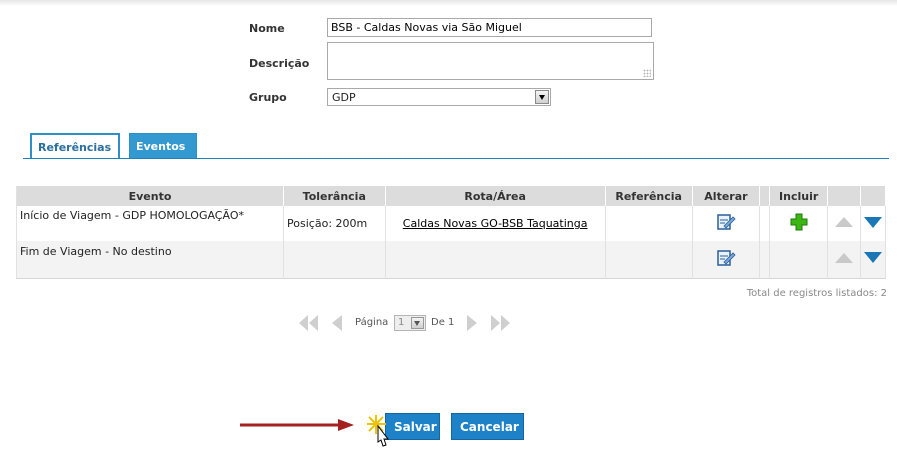 This screenshot has width=897, height=450. I want to click on prev-page-icon, so click(336, 324).